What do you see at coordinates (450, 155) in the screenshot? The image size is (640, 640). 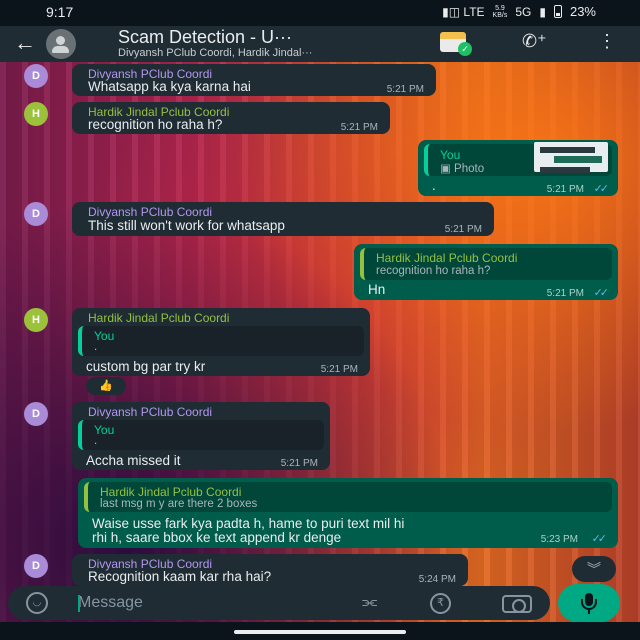 I see `quote-sender: You` at bounding box center [450, 155].